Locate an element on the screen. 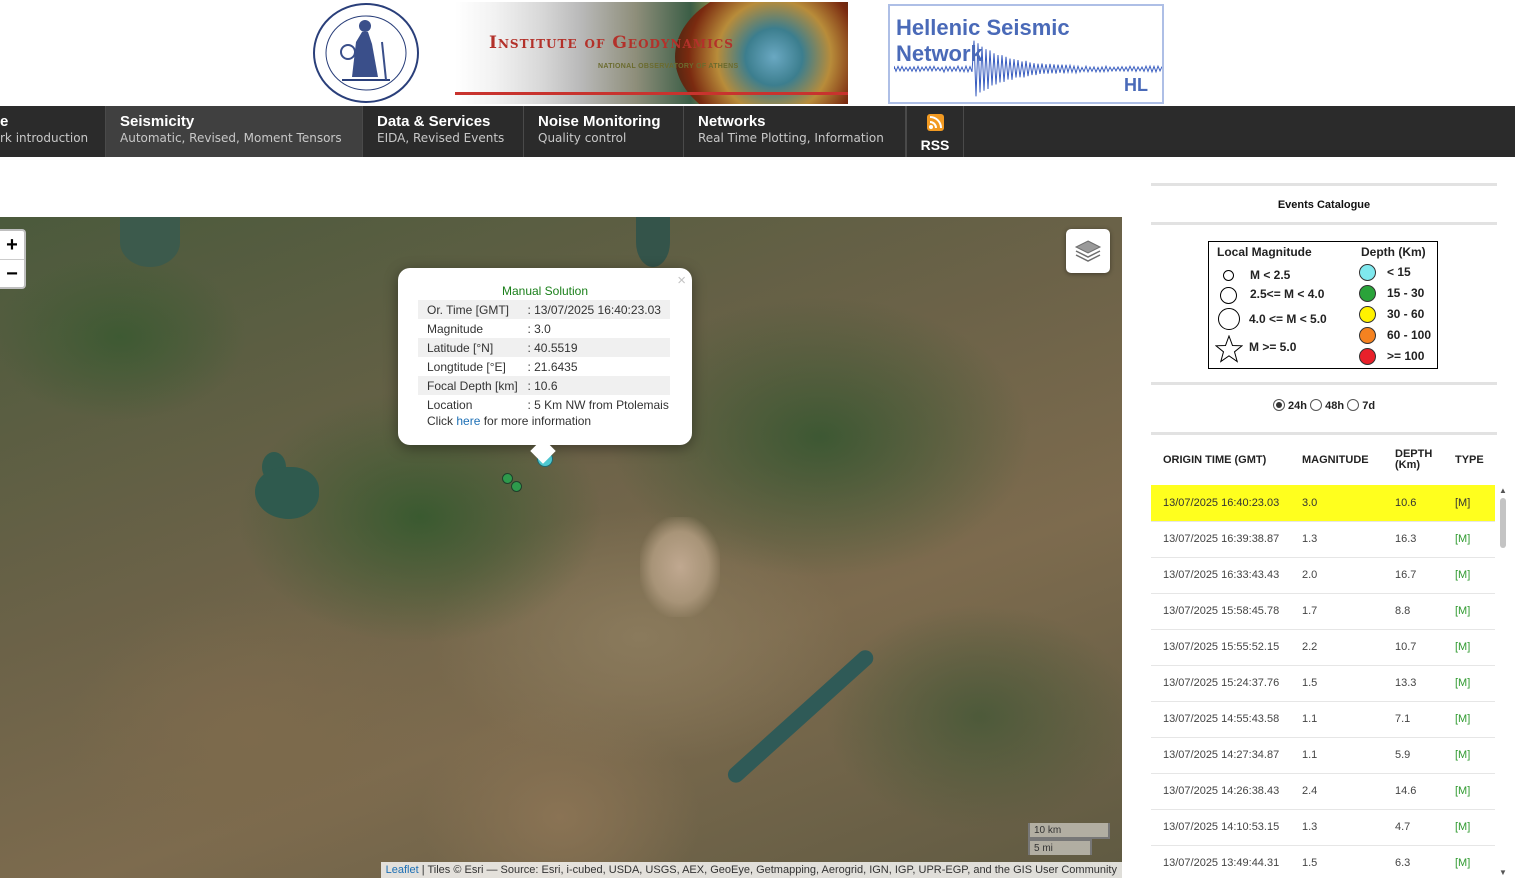 This screenshot has height=878, width=1515. popup-close-button: × is located at coordinates (681, 280).